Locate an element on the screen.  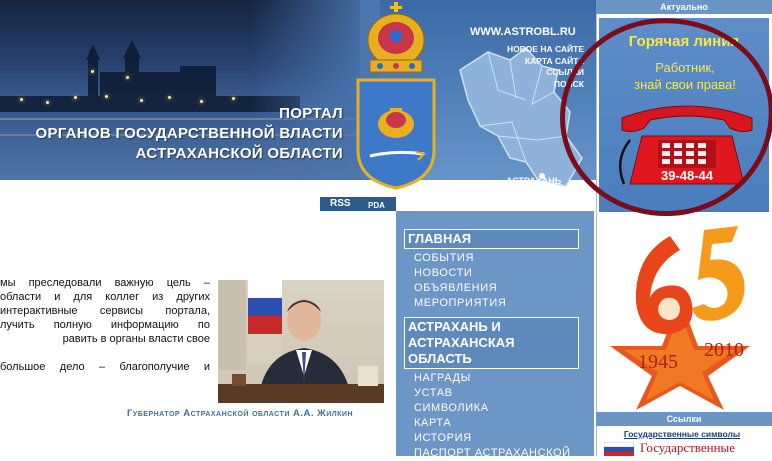
nav-item-charter: УСТАВ is located at coordinates (433, 393).